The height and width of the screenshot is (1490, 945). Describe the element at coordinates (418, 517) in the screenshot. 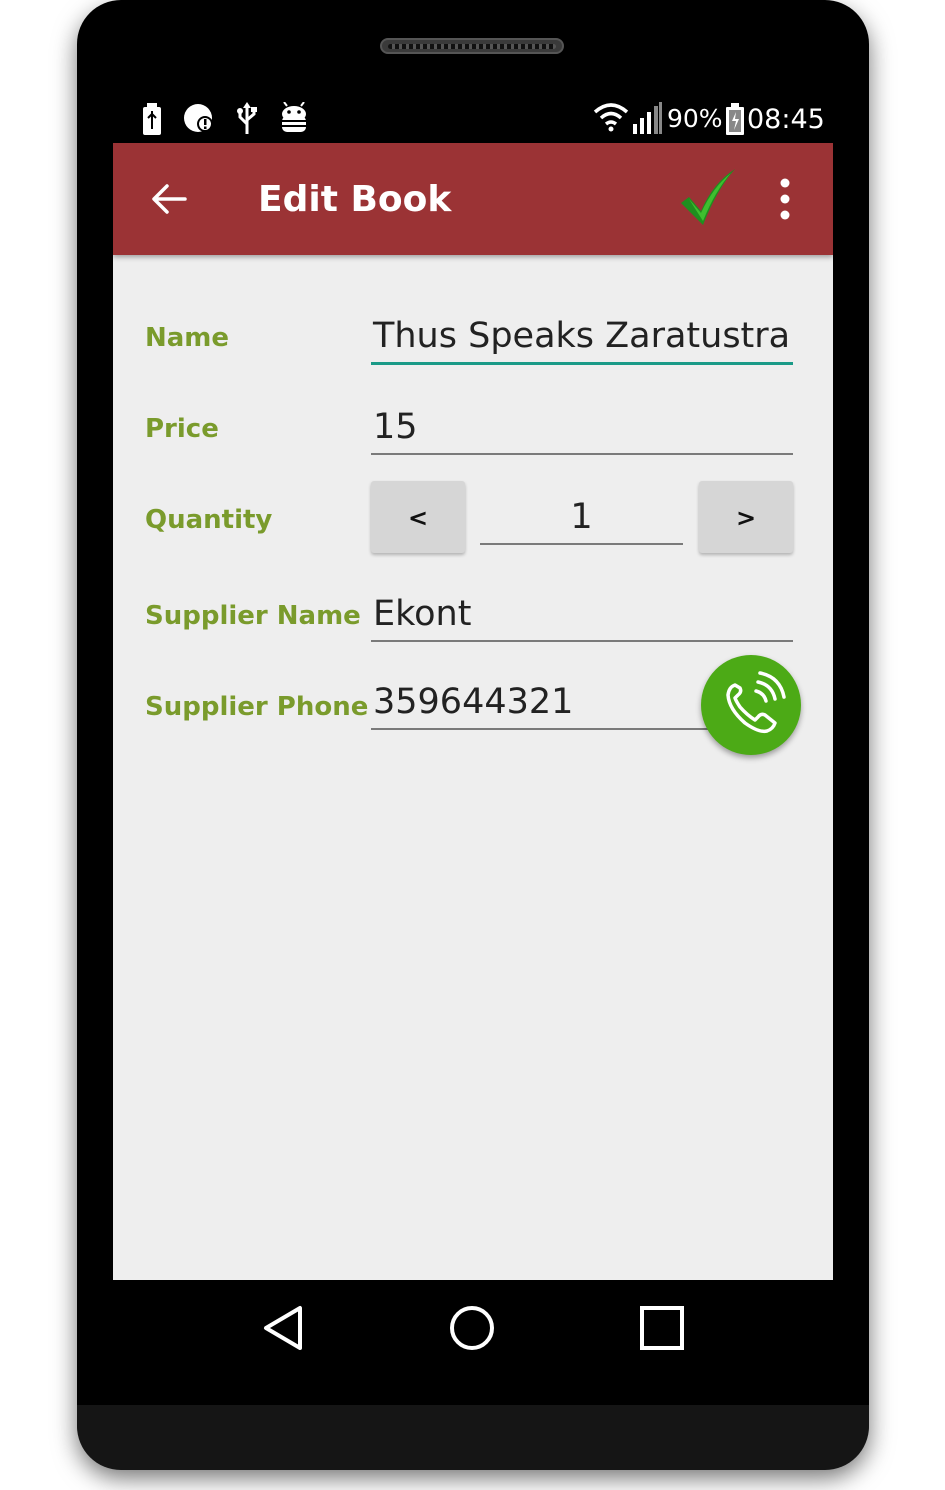

I see `quantity-decrement-button: <` at that location.